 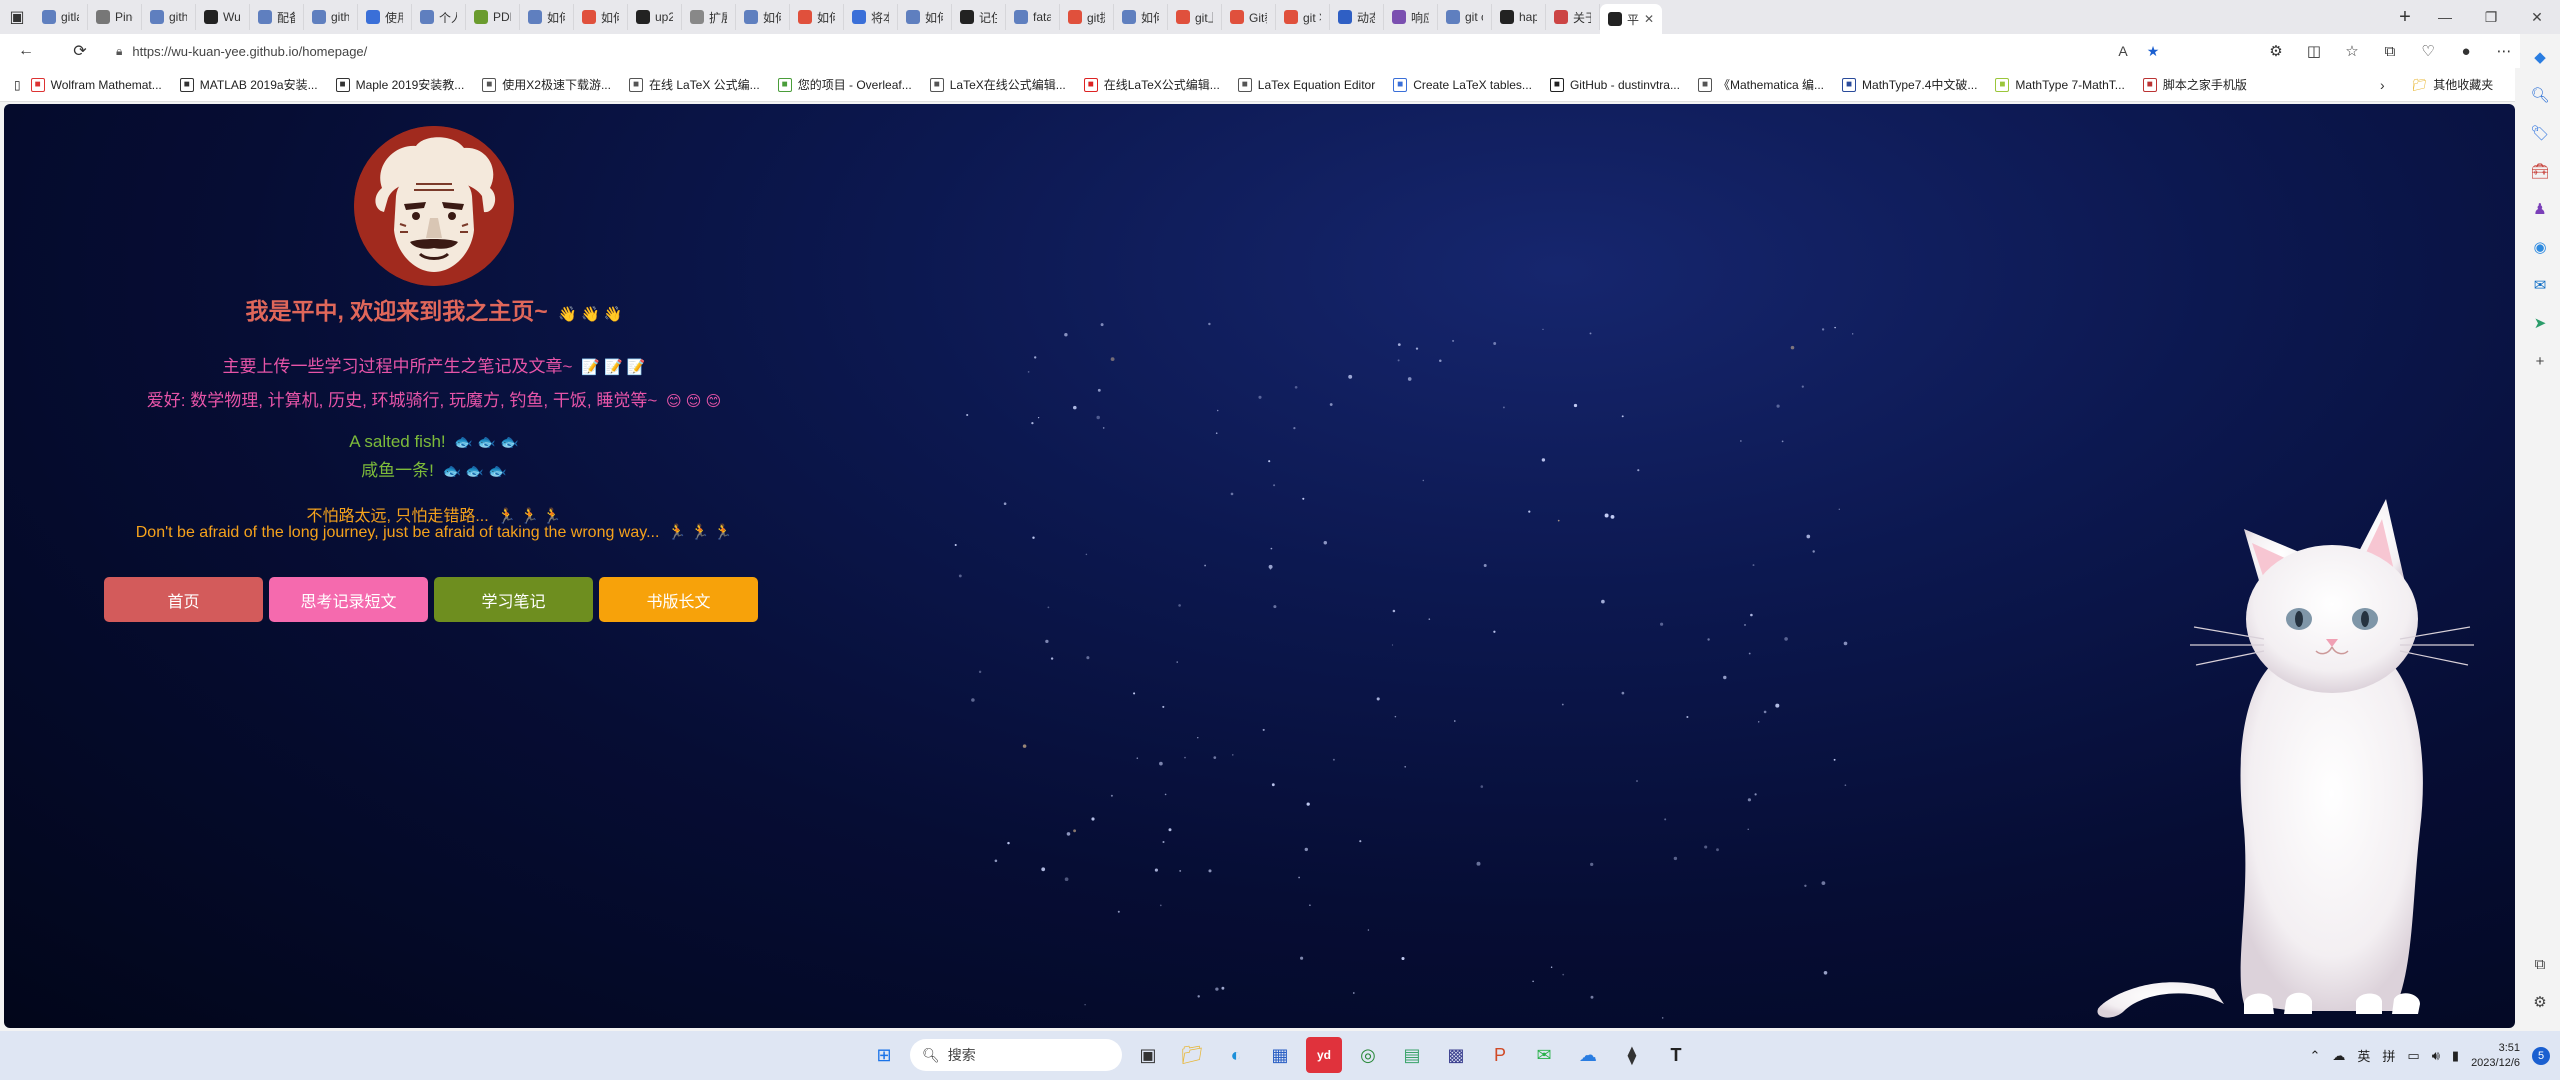 I want to click on youdao-icon: yd, so click(x=1324, y=1055).